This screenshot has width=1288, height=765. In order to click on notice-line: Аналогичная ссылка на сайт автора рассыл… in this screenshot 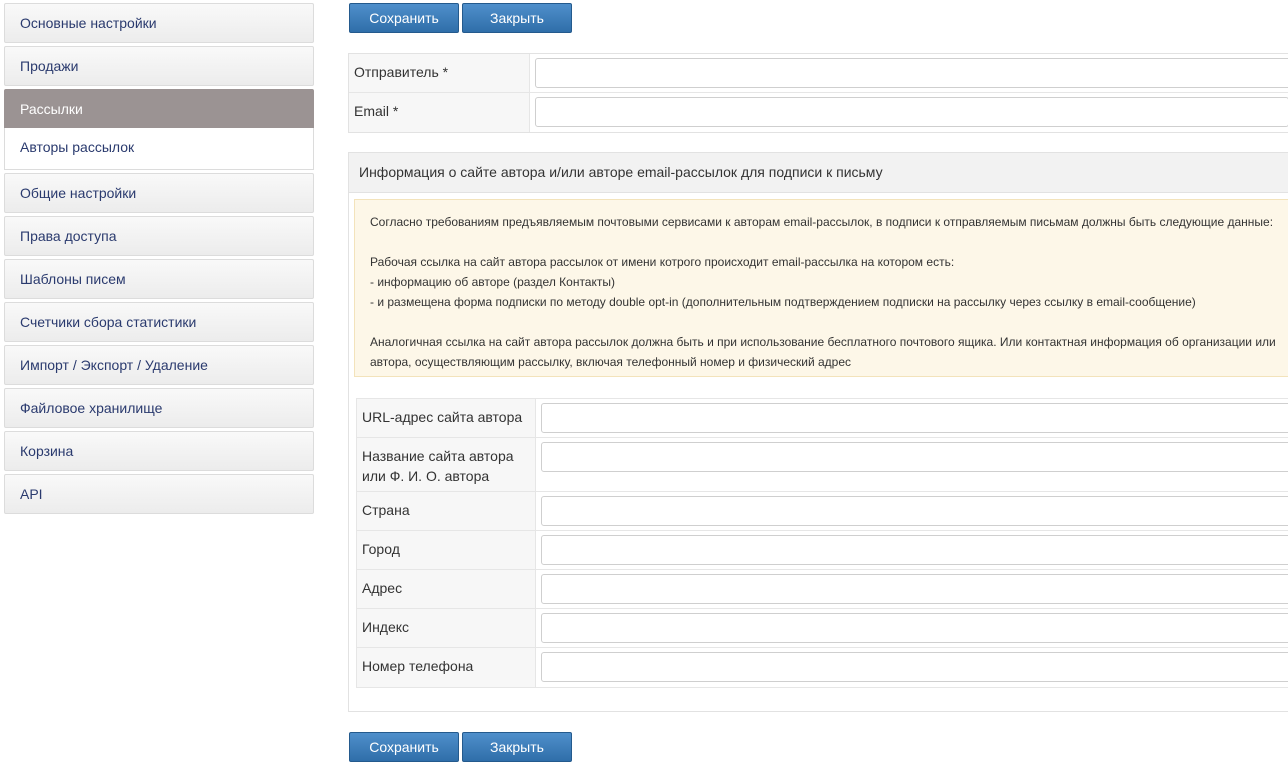, I will do `click(823, 352)`.